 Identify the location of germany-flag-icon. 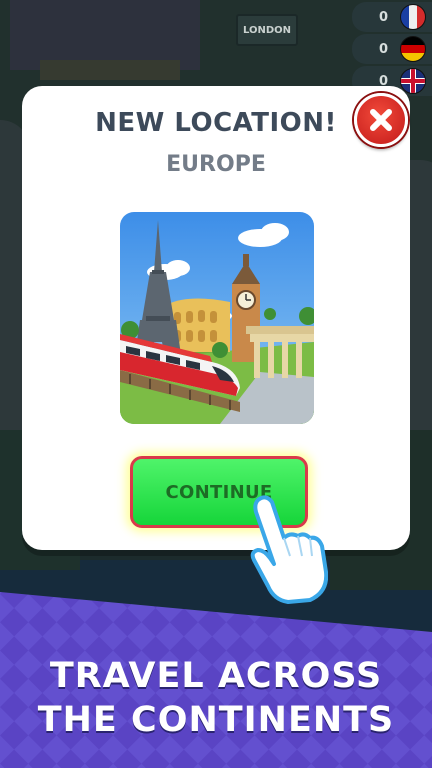
(413, 49).